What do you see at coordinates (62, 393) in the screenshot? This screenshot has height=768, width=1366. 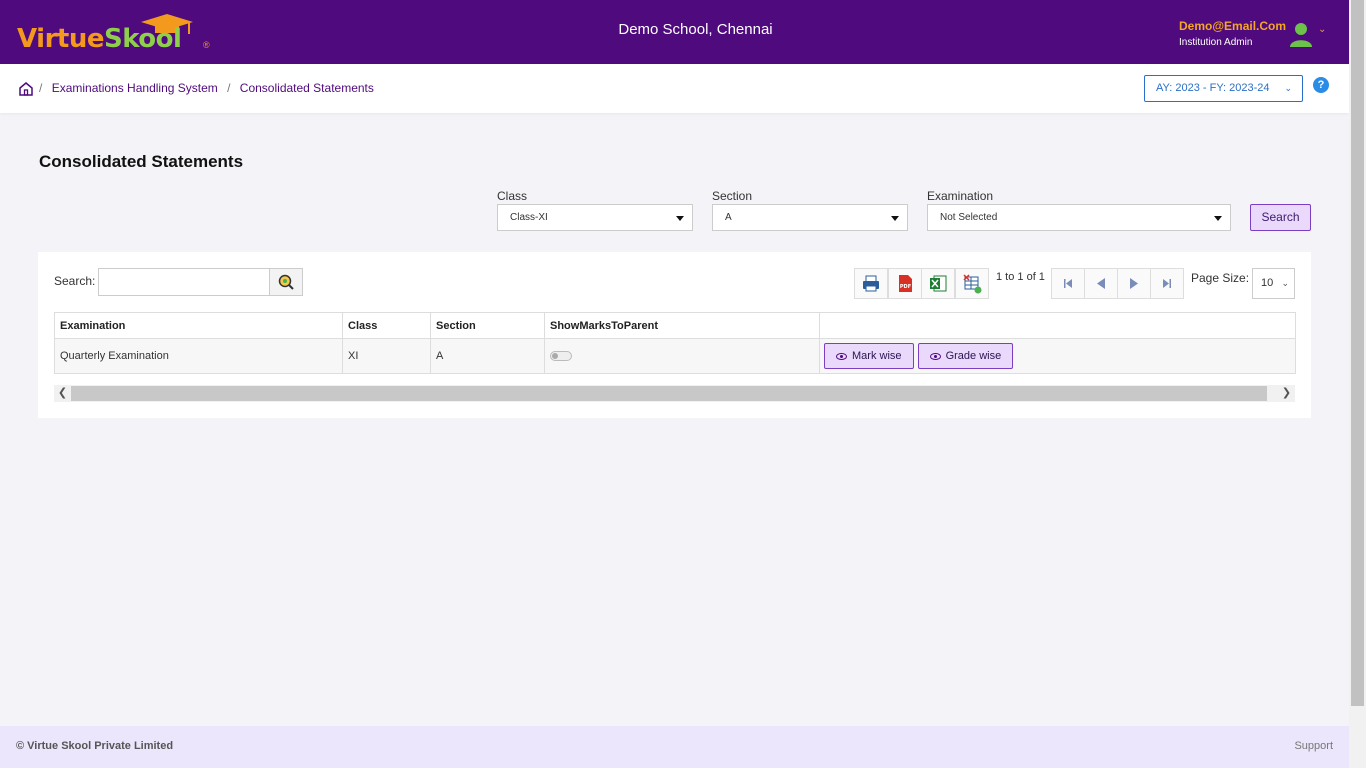 I see `scroll-left-icon: ❮` at bounding box center [62, 393].